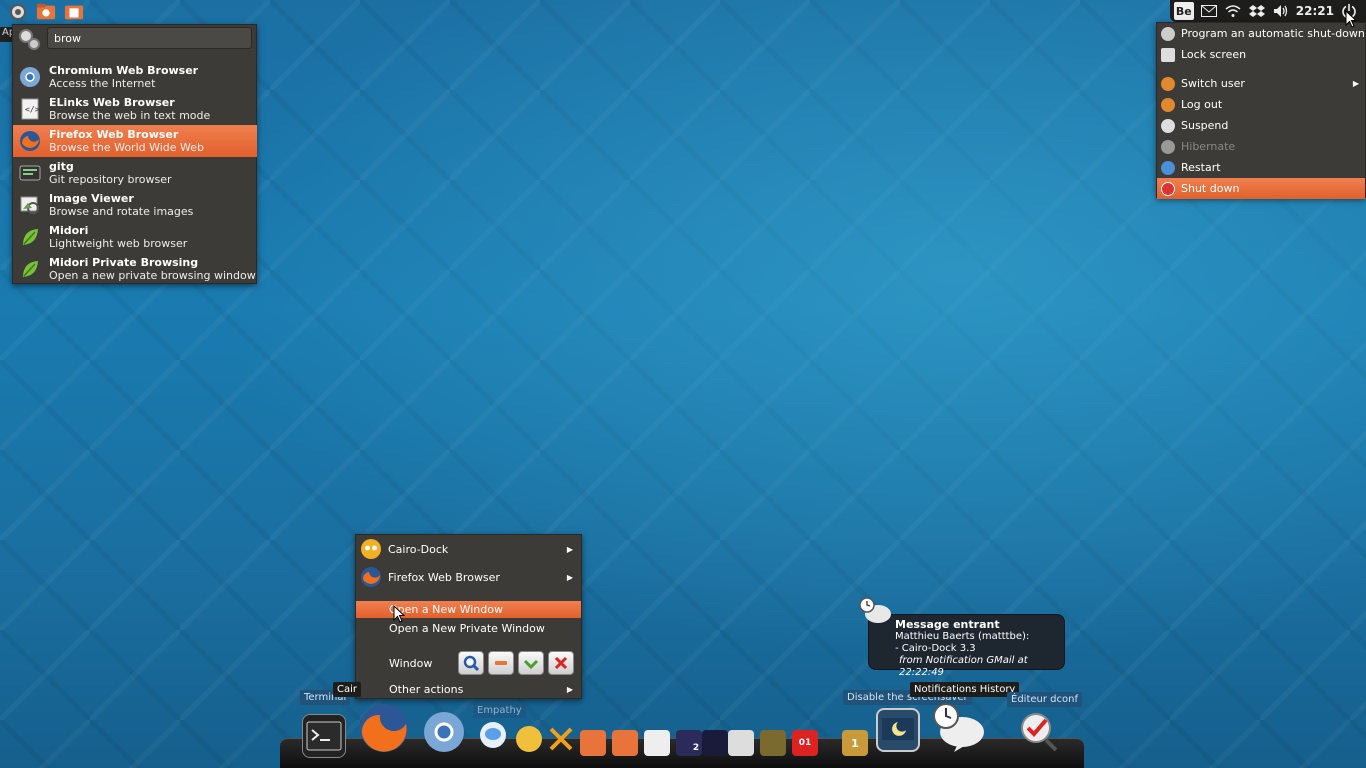 Image resolution: width=1366 pixels, height=768 pixels. Describe the element at coordinates (935, 648) in the screenshot. I see `notification-line2: - Cairo-Dock 3.3` at that location.